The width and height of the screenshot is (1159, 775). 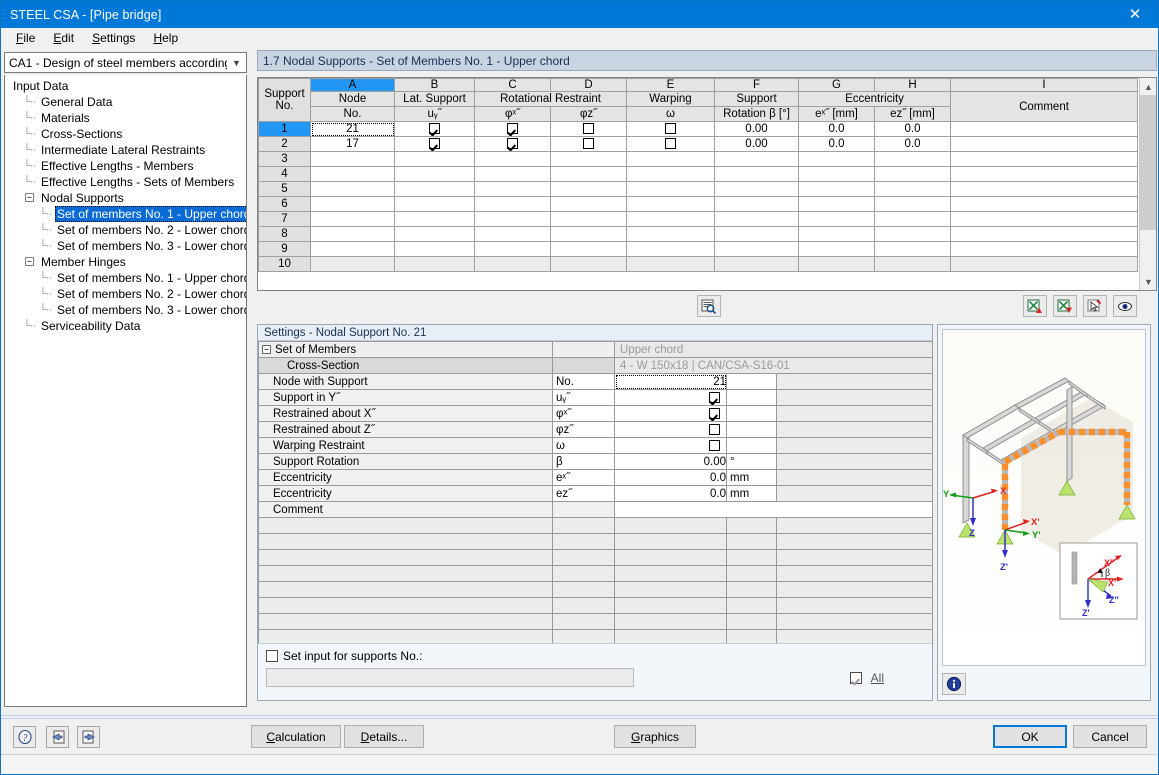 I want to click on table-row: 7, so click(x=698, y=219).